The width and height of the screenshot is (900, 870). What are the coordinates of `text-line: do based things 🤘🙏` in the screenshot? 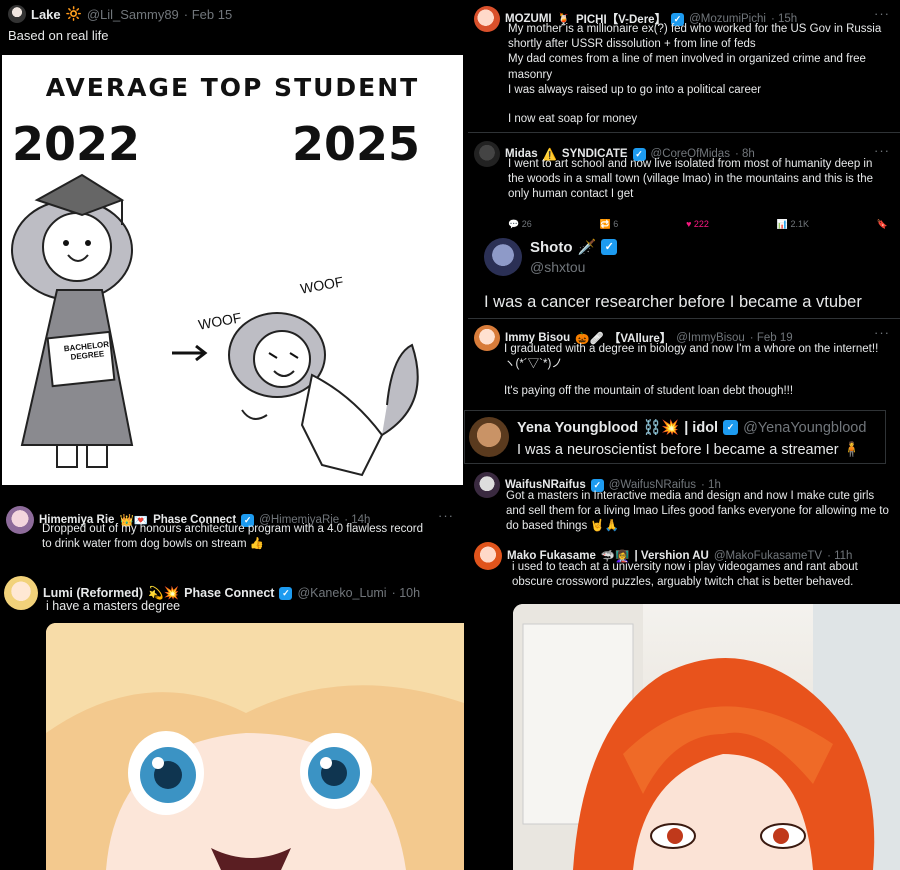 It's located at (563, 526).